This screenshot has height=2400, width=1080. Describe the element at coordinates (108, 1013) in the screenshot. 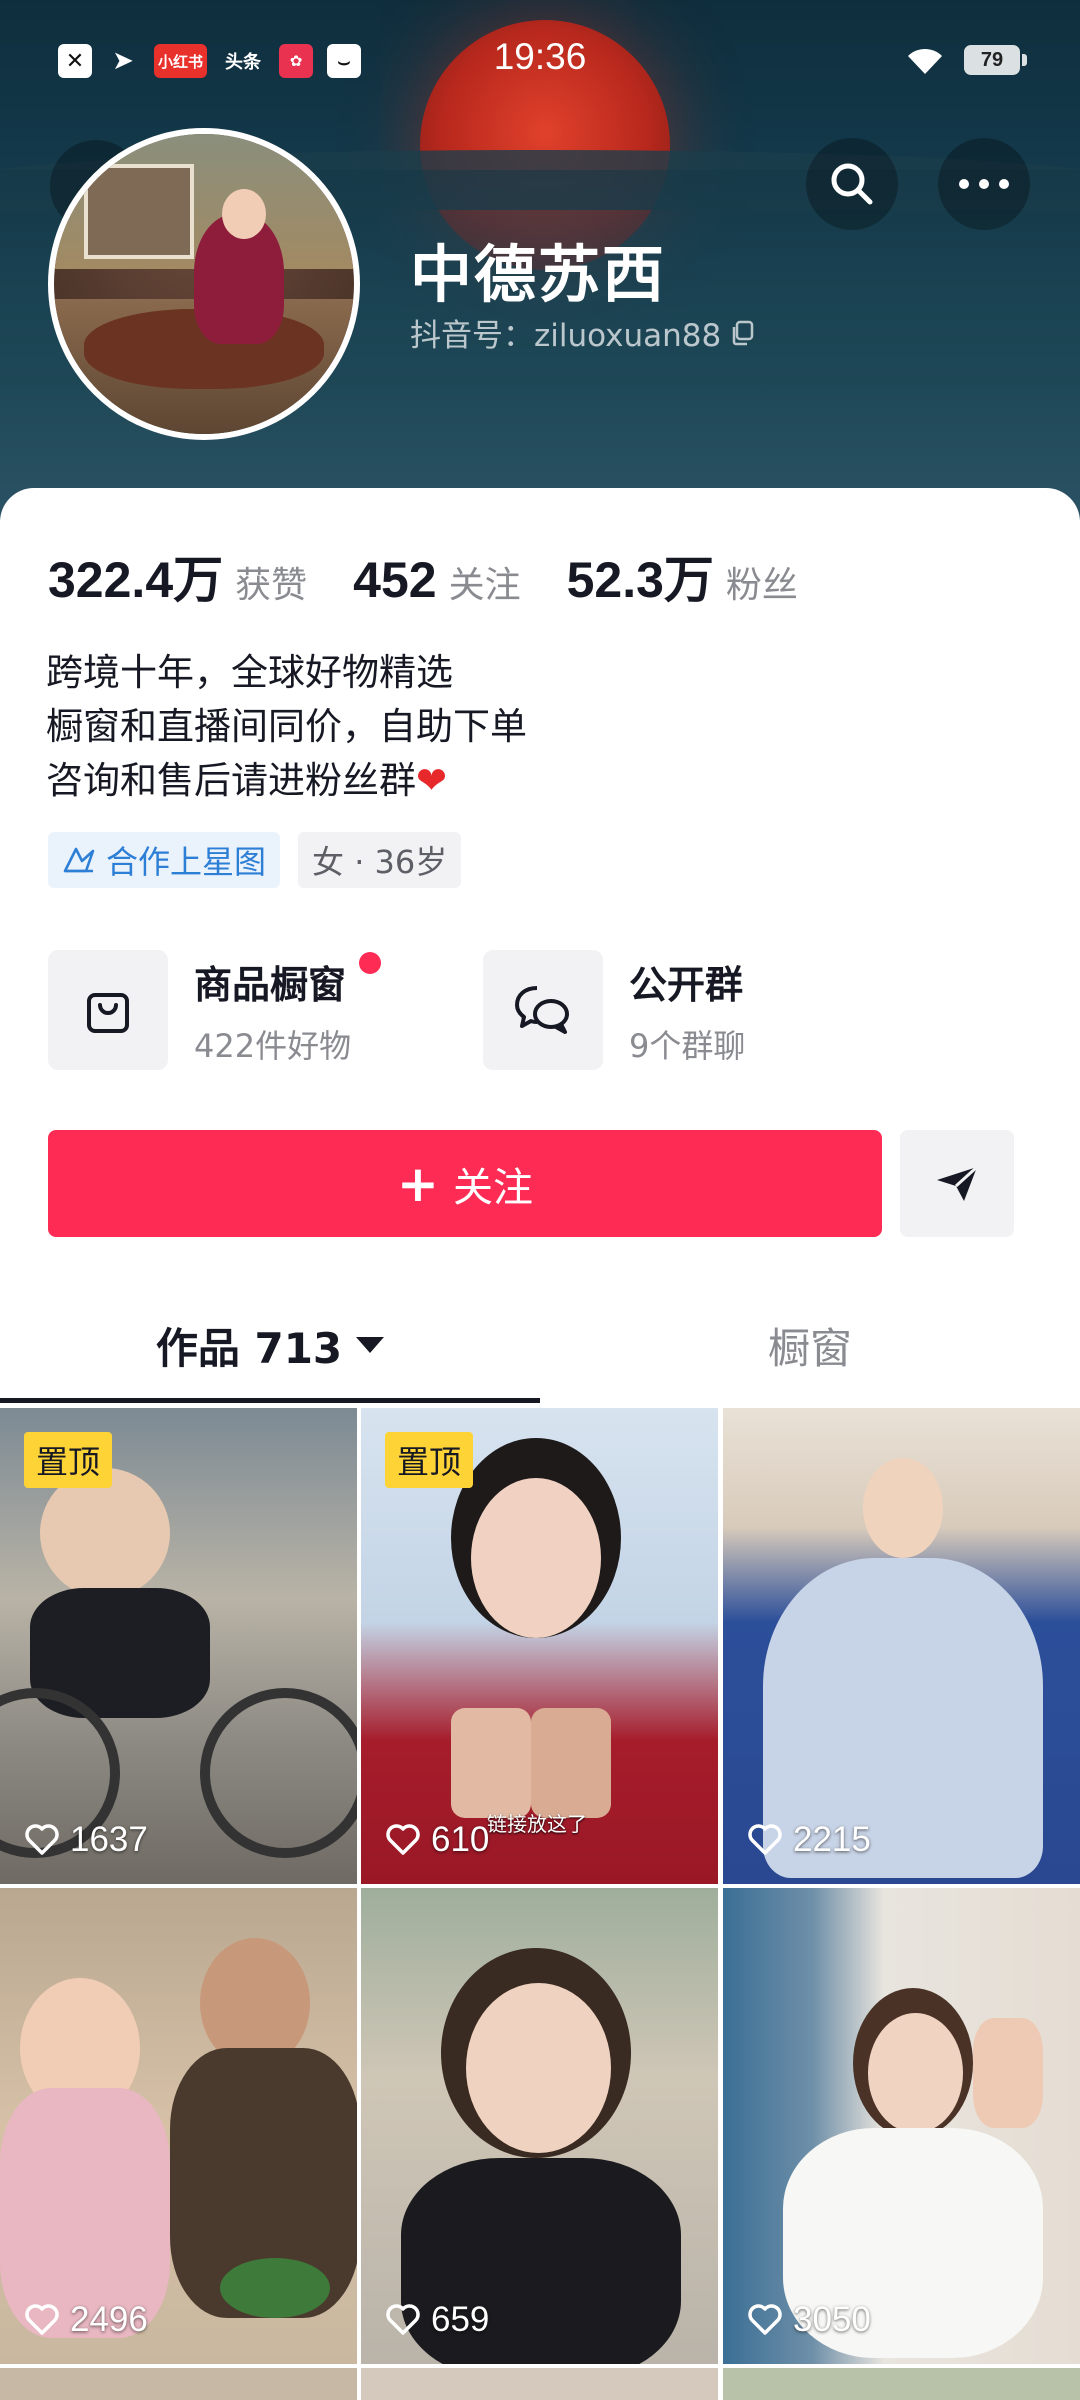

I see `shopping-bag-icon` at that location.